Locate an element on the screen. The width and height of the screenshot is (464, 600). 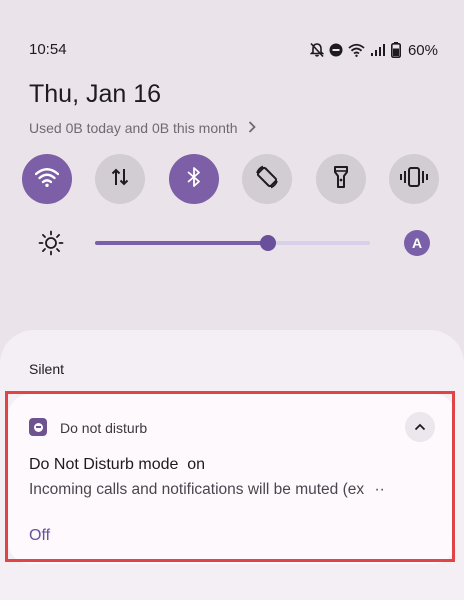
vibrate-icon is located at coordinates (414, 179).